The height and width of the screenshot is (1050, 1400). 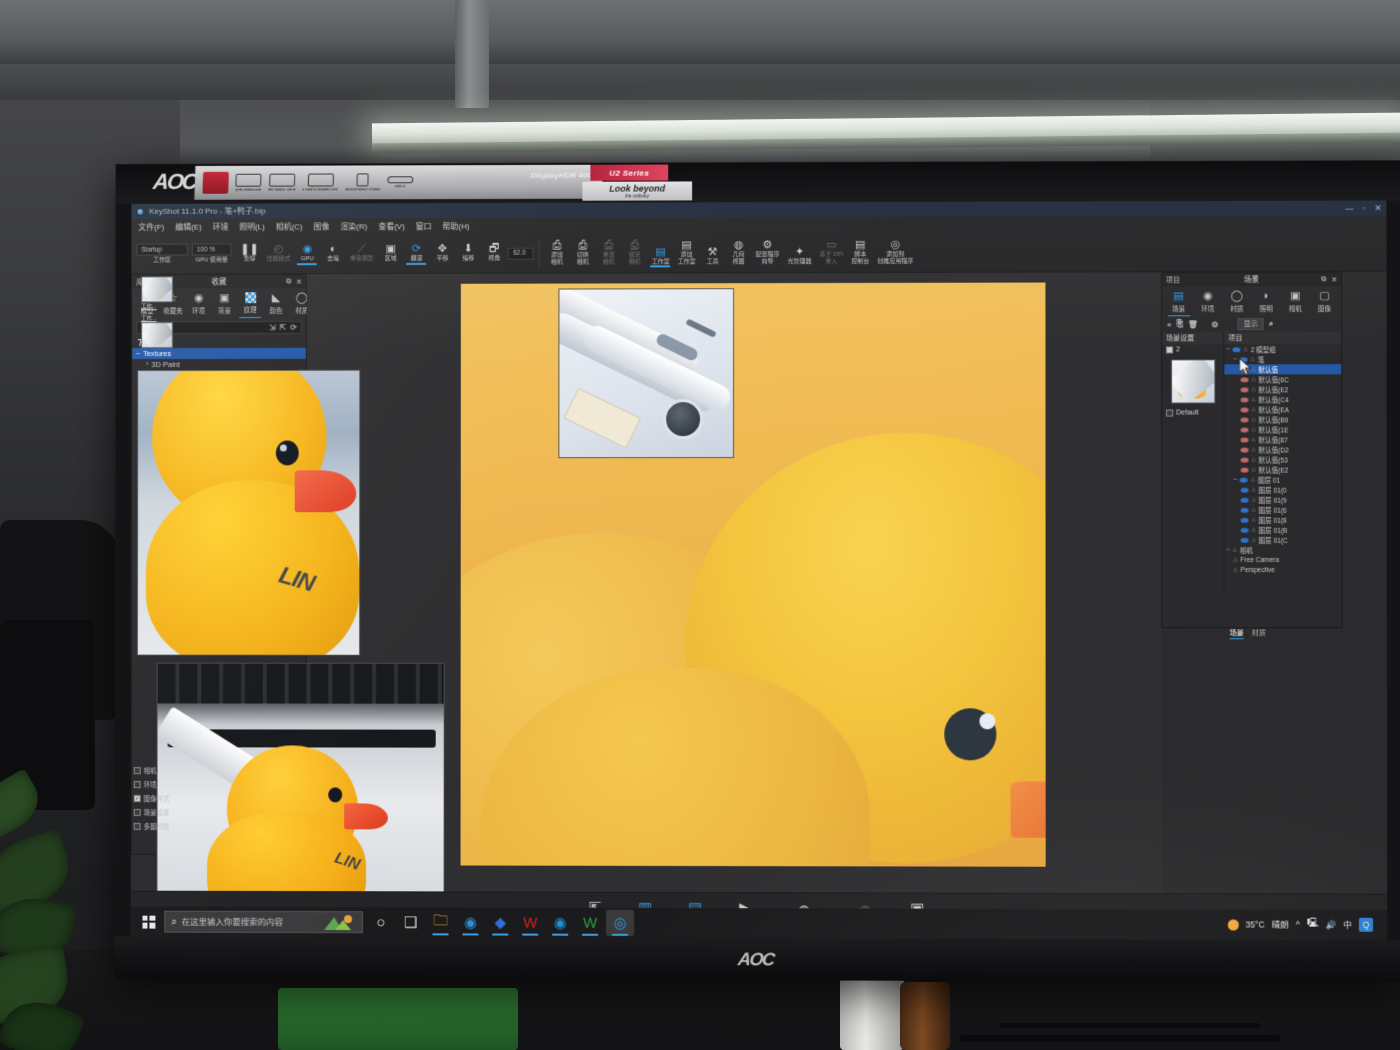 What do you see at coordinates (1312, 925) in the screenshot?
I see `network-icon: 🖳` at bounding box center [1312, 925].